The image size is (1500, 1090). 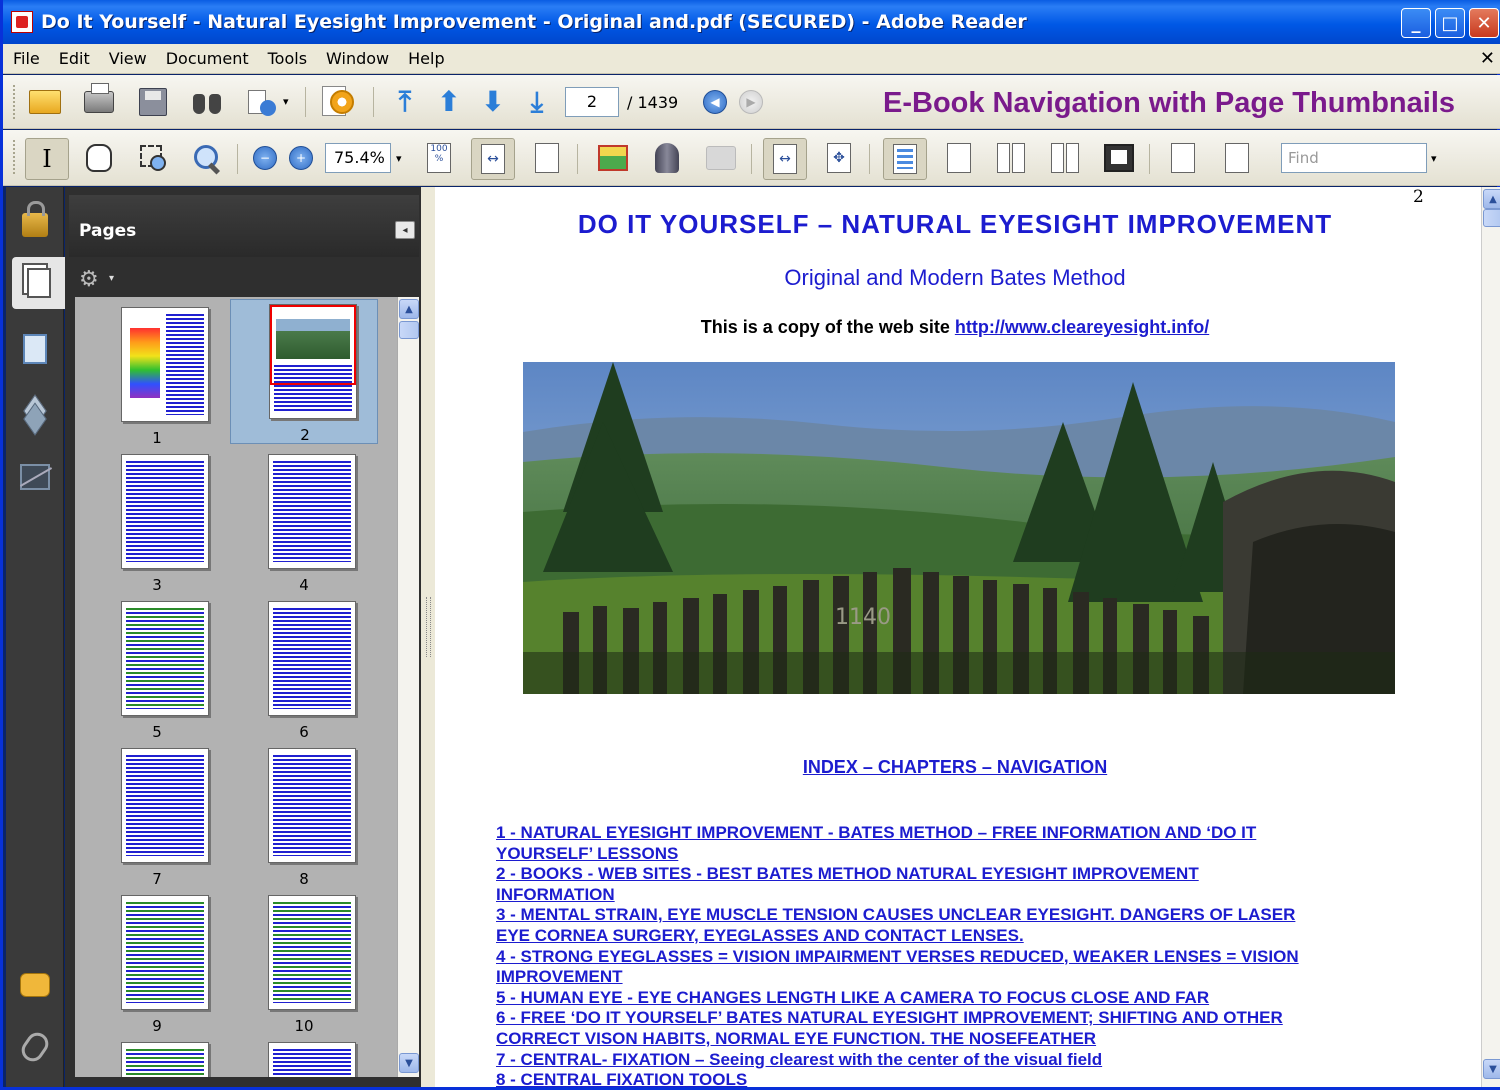 I want to click on thumbnail-page-7: 7, so click(x=157, y=816).